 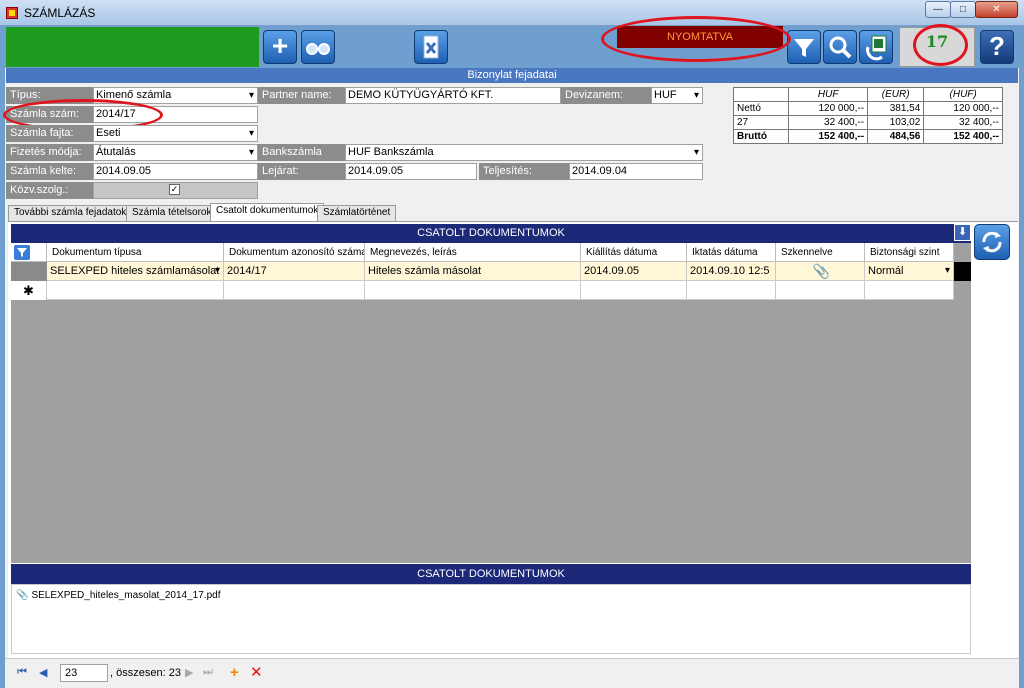 What do you see at coordinates (937, 41) in the screenshot?
I see `counter-value: 17` at bounding box center [937, 41].